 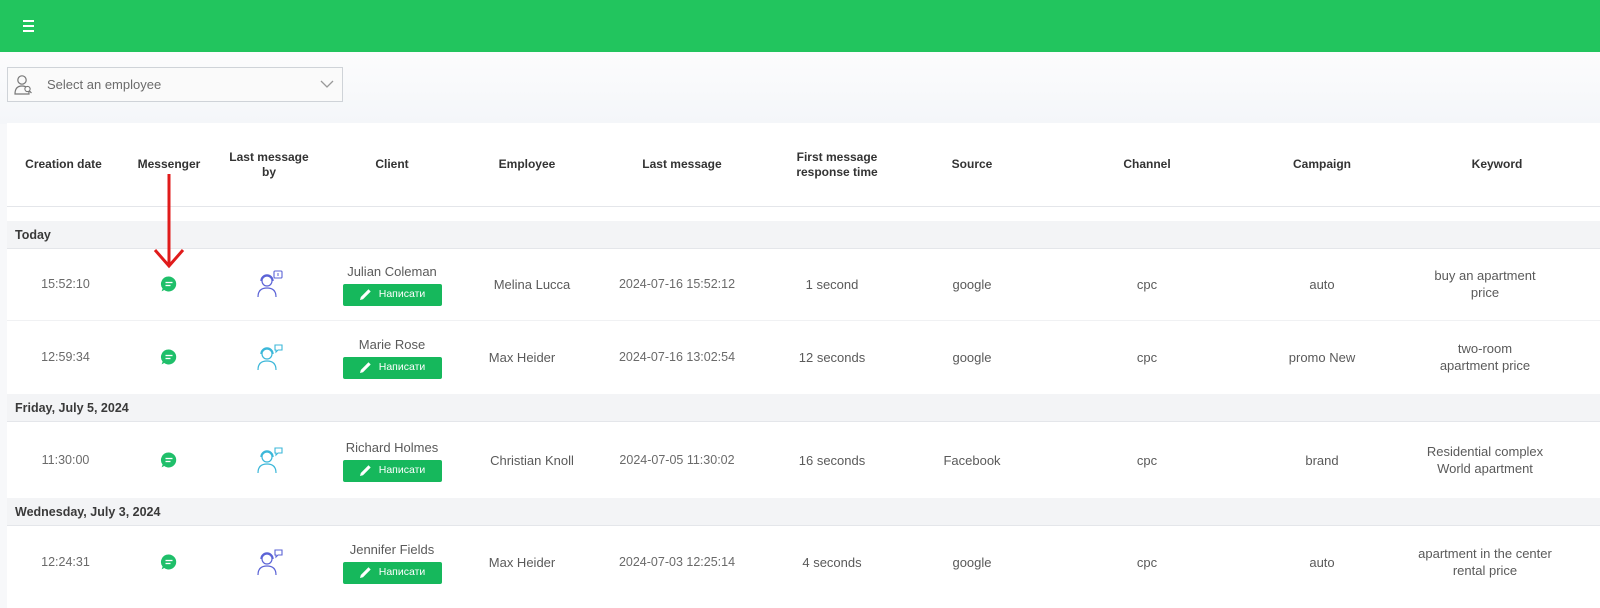 What do you see at coordinates (677, 283) in the screenshot?
I see `last-message-date: 2024-07-16 15:52:12` at bounding box center [677, 283].